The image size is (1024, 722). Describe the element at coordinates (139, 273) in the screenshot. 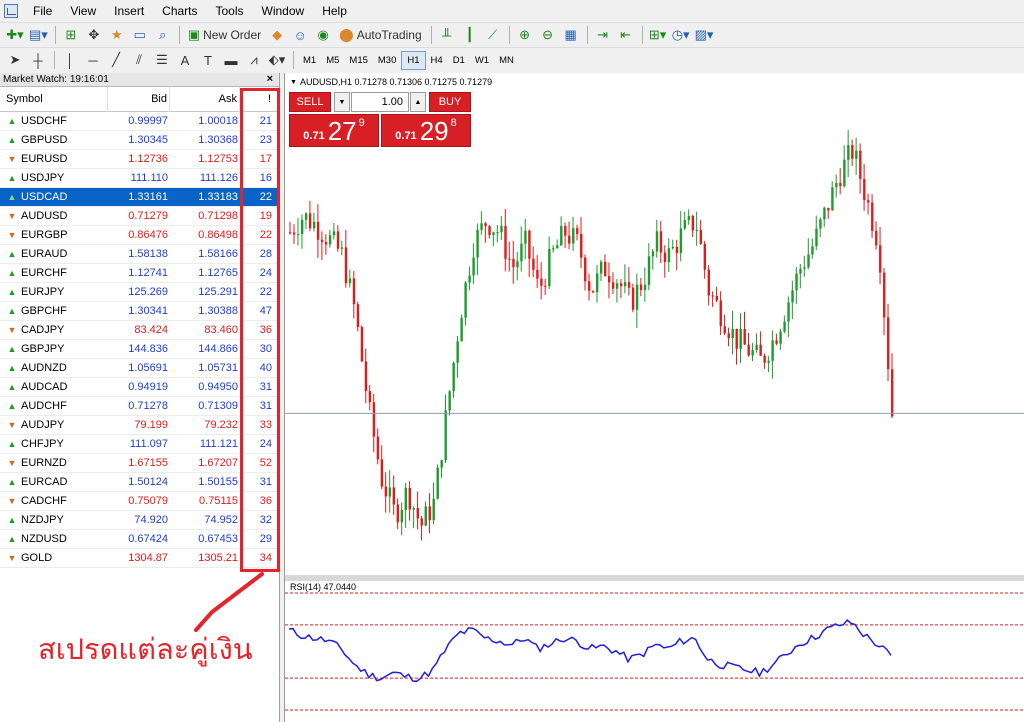

I see `table-row: ▲ EURCHF 1.12741 1.12765 24` at that location.